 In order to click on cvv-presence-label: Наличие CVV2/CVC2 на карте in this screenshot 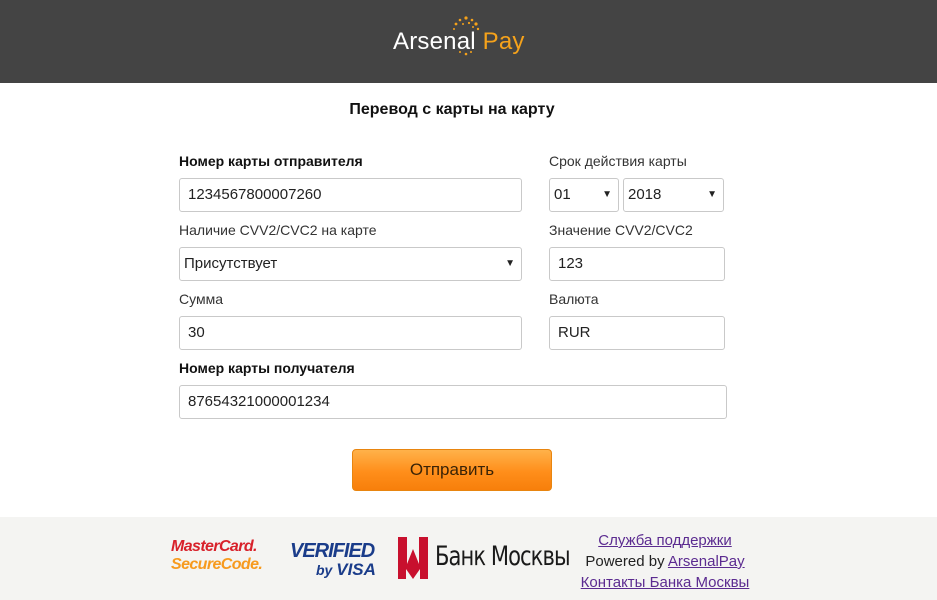, I will do `click(278, 230)`.